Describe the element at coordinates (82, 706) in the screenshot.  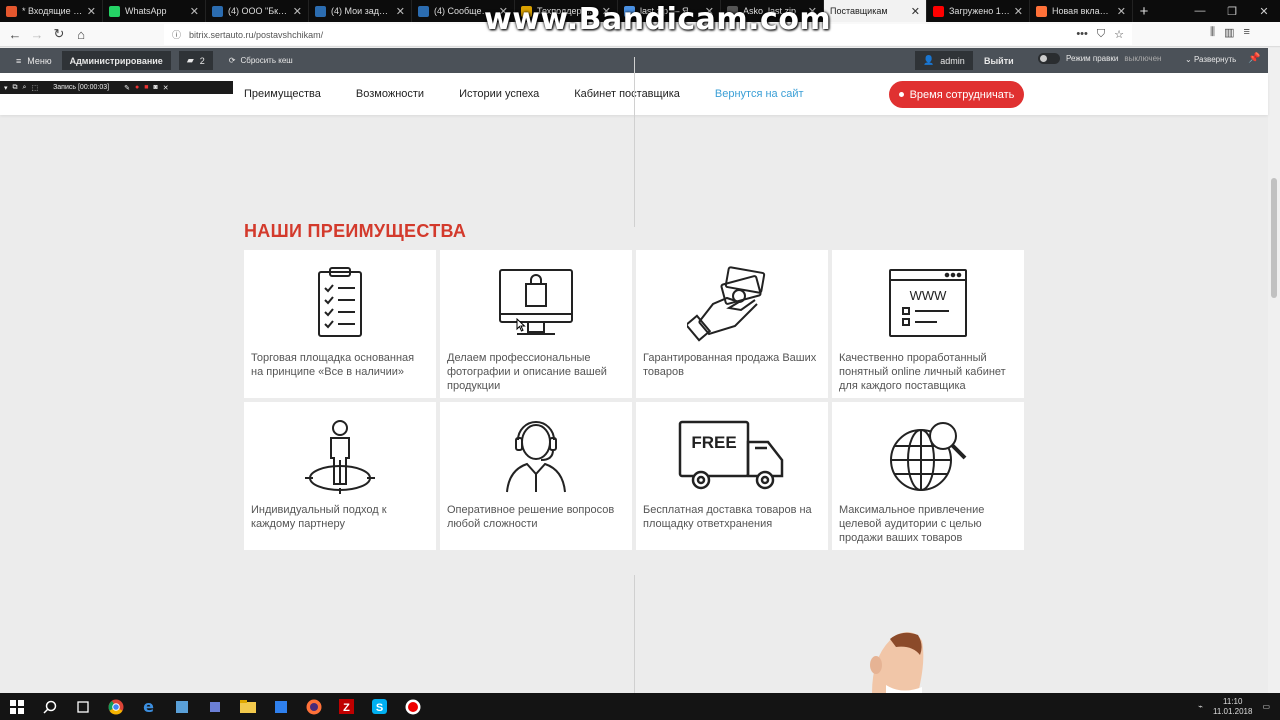
I see `task-view-icon` at that location.